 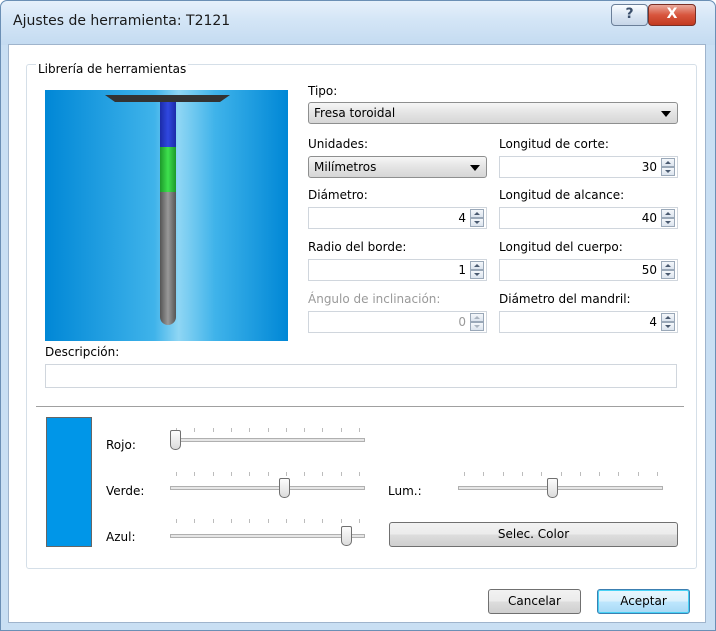 What do you see at coordinates (167, 98) in the screenshot?
I see `tool-holder-graphic` at bounding box center [167, 98].